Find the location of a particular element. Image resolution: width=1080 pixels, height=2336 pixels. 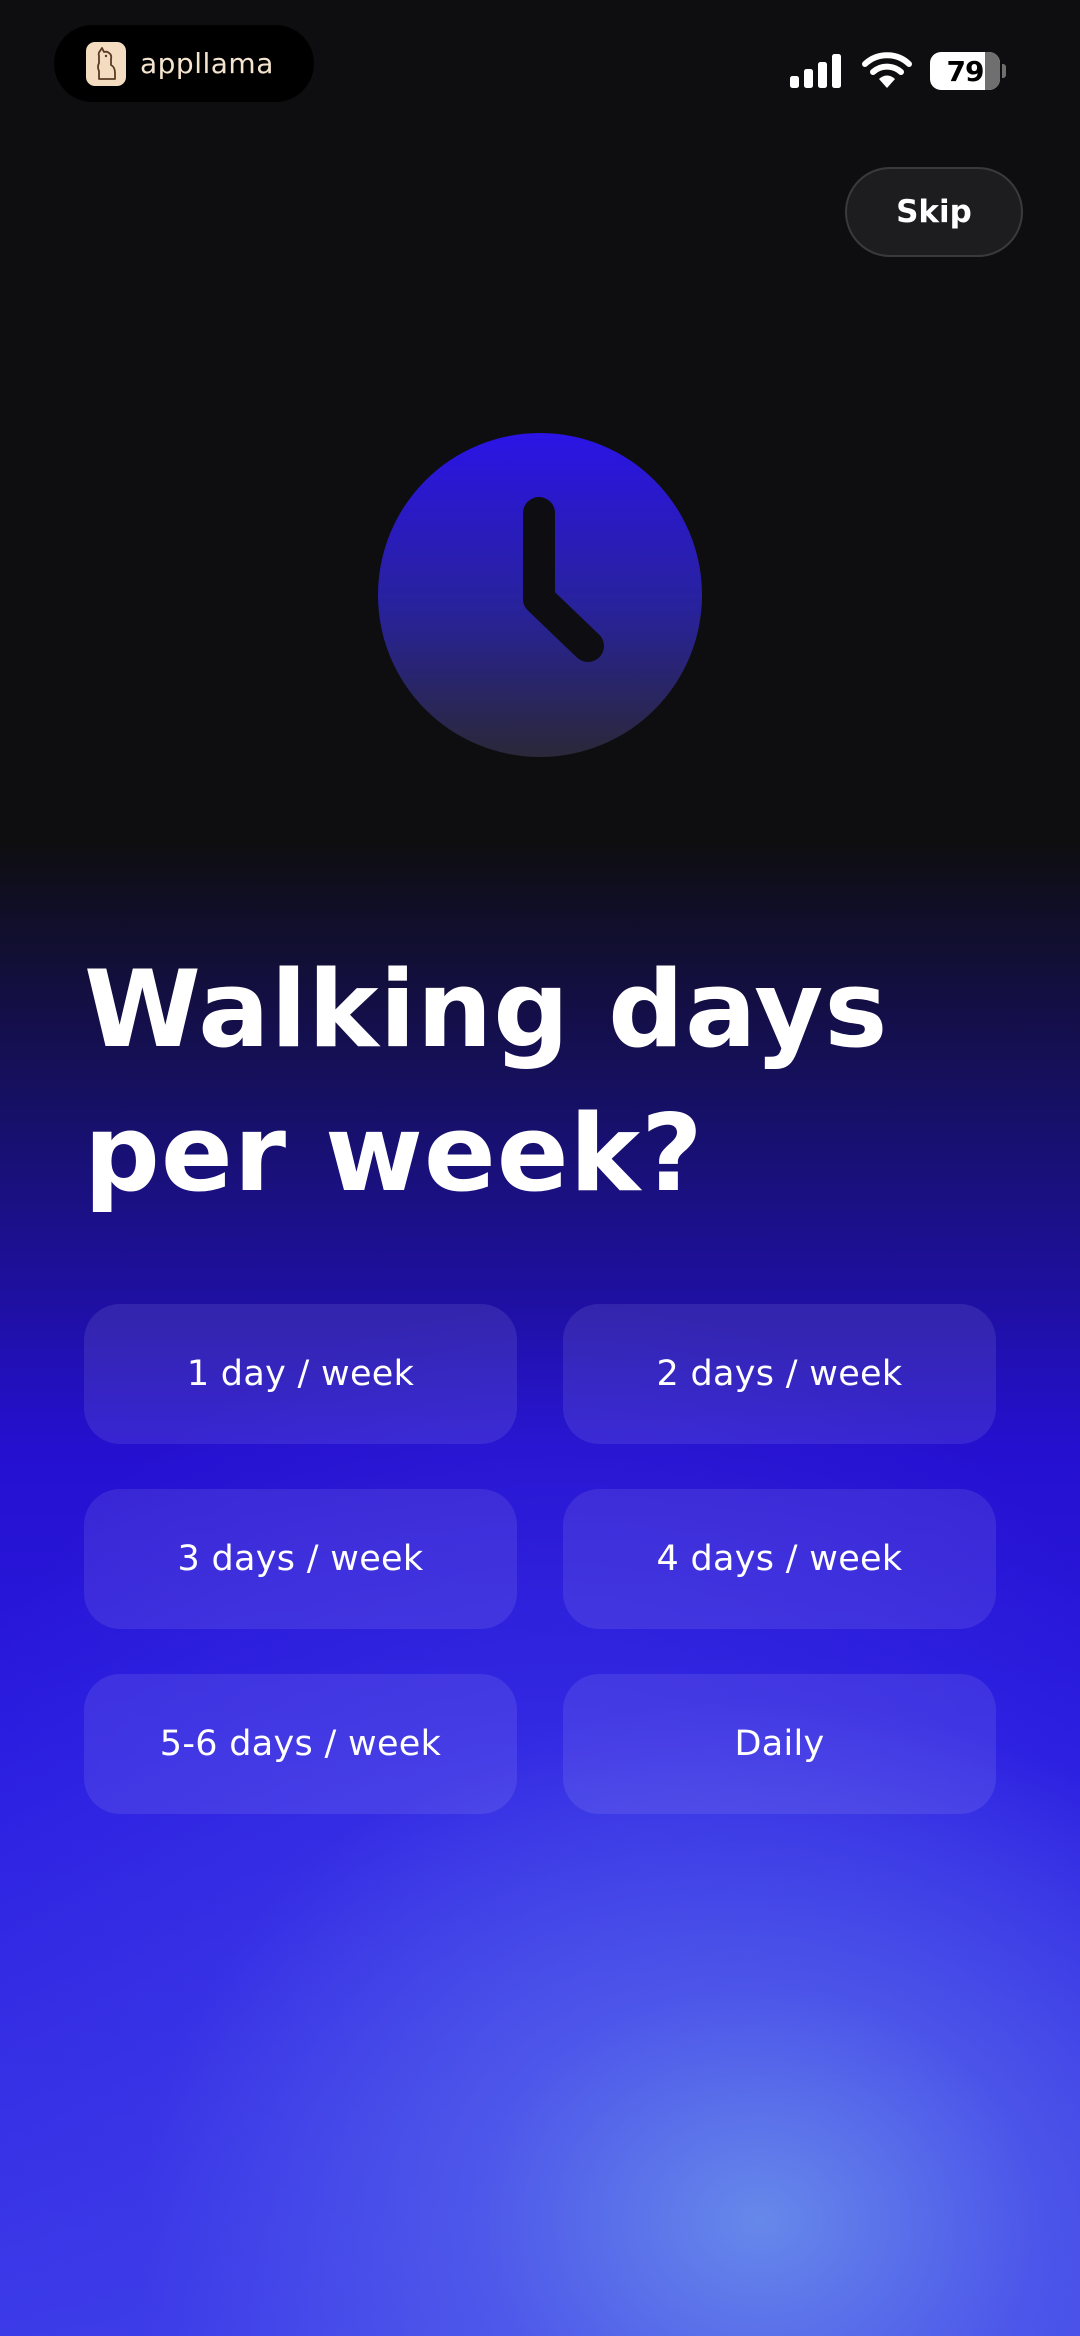

skip-button: Skip is located at coordinates (934, 212).